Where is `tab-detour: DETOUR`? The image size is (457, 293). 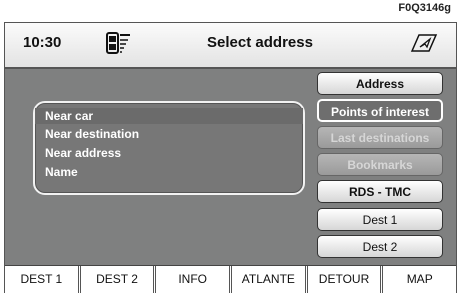 tab-detour: DETOUR is located at coordinates (346, 279).